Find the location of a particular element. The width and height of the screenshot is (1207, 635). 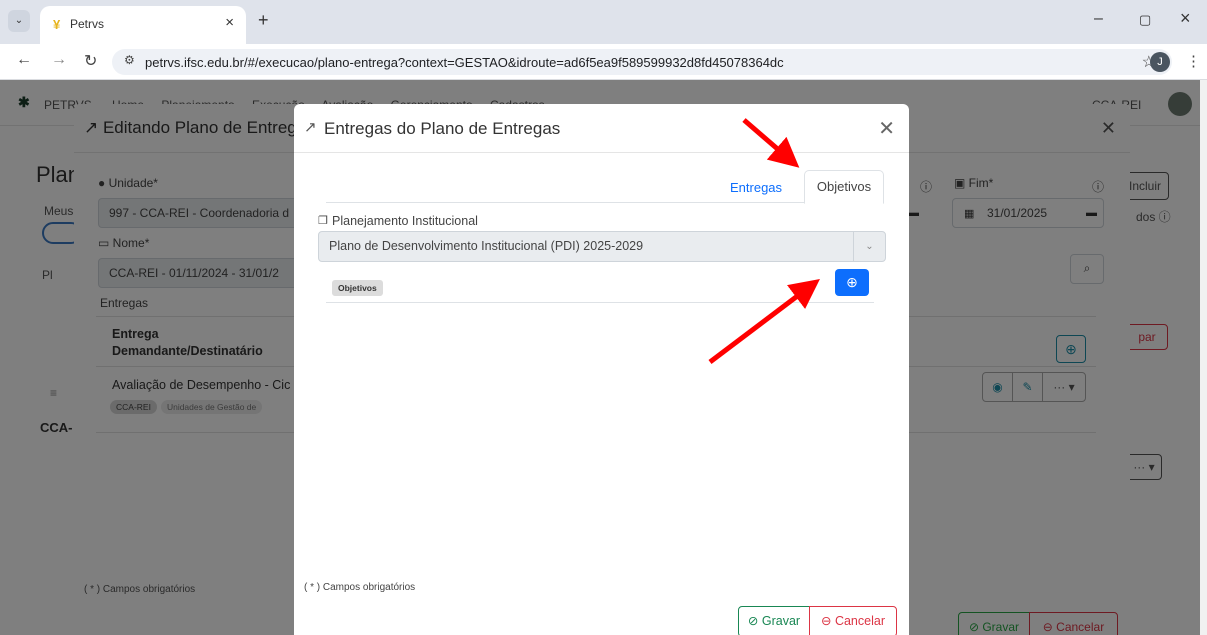

objetivos-header-badge: Objetivos is located at coordinates (357, 288).